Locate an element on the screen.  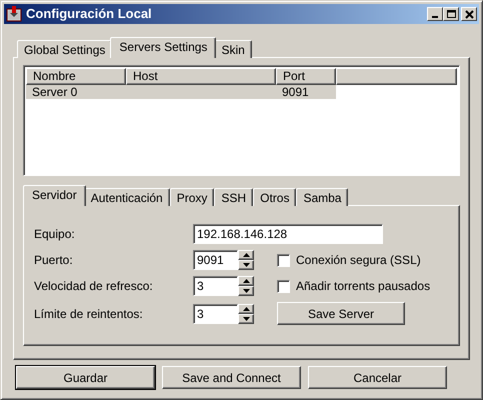
close-button is located at coordinates (469, 14).